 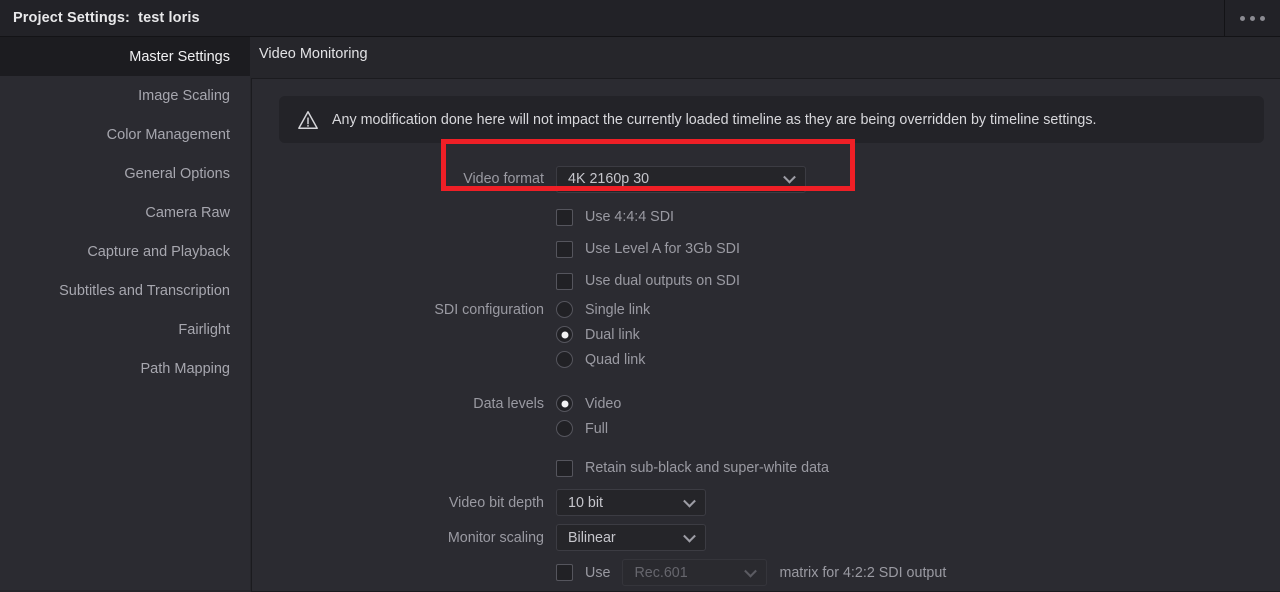 I want to click on sidebar-item-general-options: General Options, so click(x=125, y=173).